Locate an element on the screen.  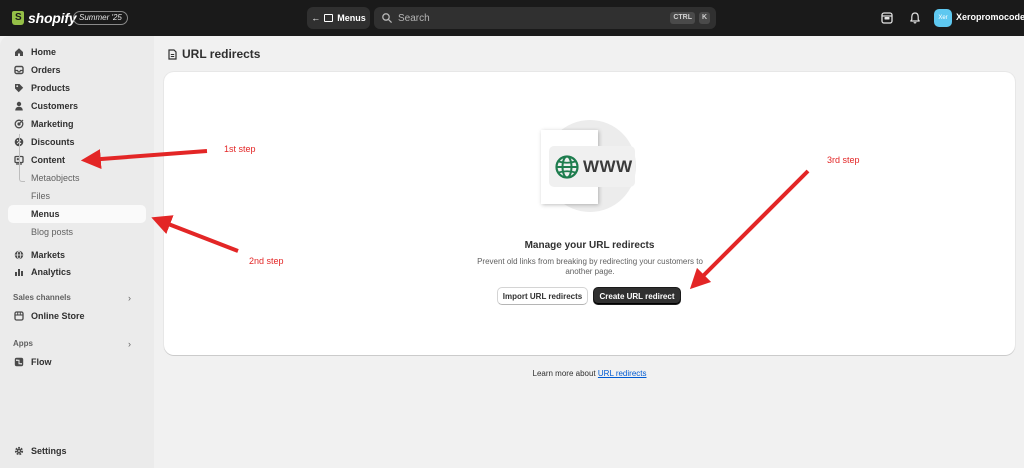
create-url-redirect-button: Create URL redirect is located at coordinates (637, 296).